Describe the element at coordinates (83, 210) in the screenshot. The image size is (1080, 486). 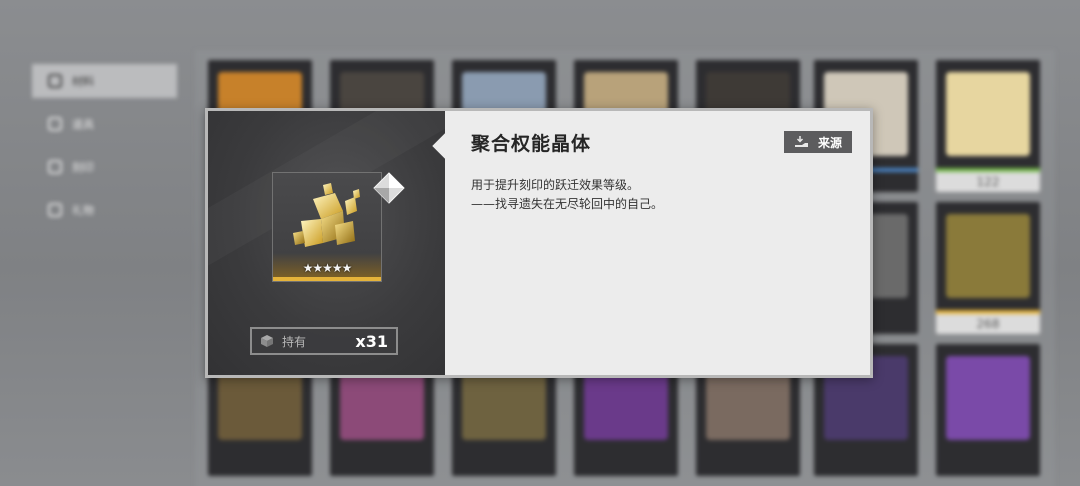
I see `sidebar-item-label: 礼物` at that location.